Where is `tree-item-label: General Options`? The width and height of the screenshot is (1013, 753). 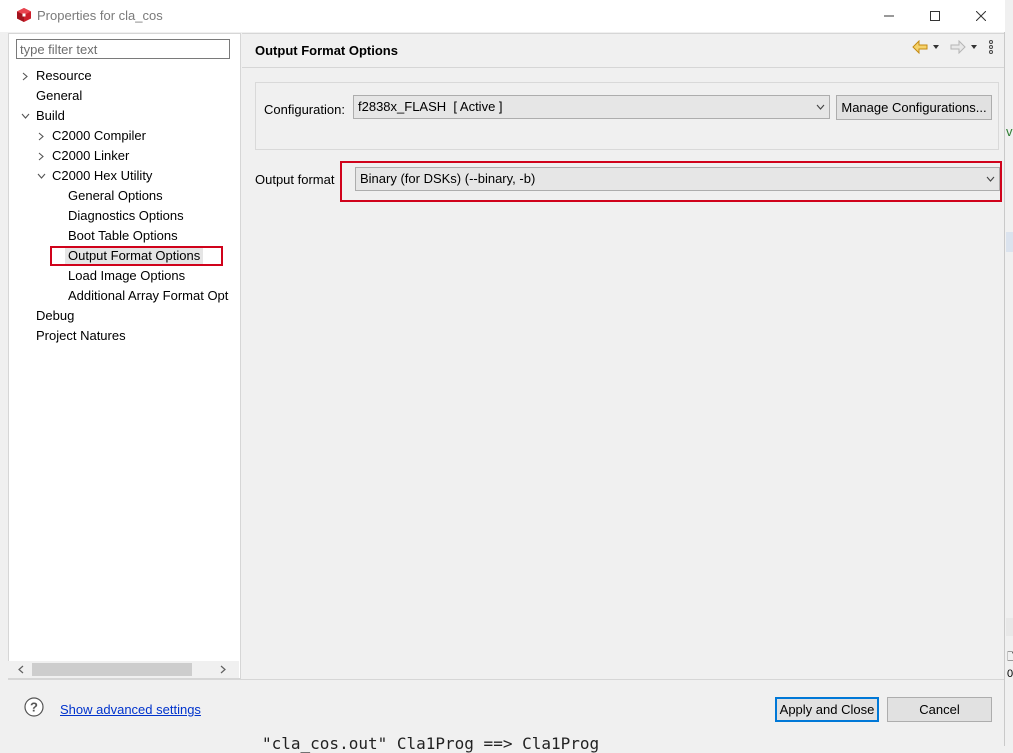 tree-item-label: General Options is located at coordinates (115, 195).